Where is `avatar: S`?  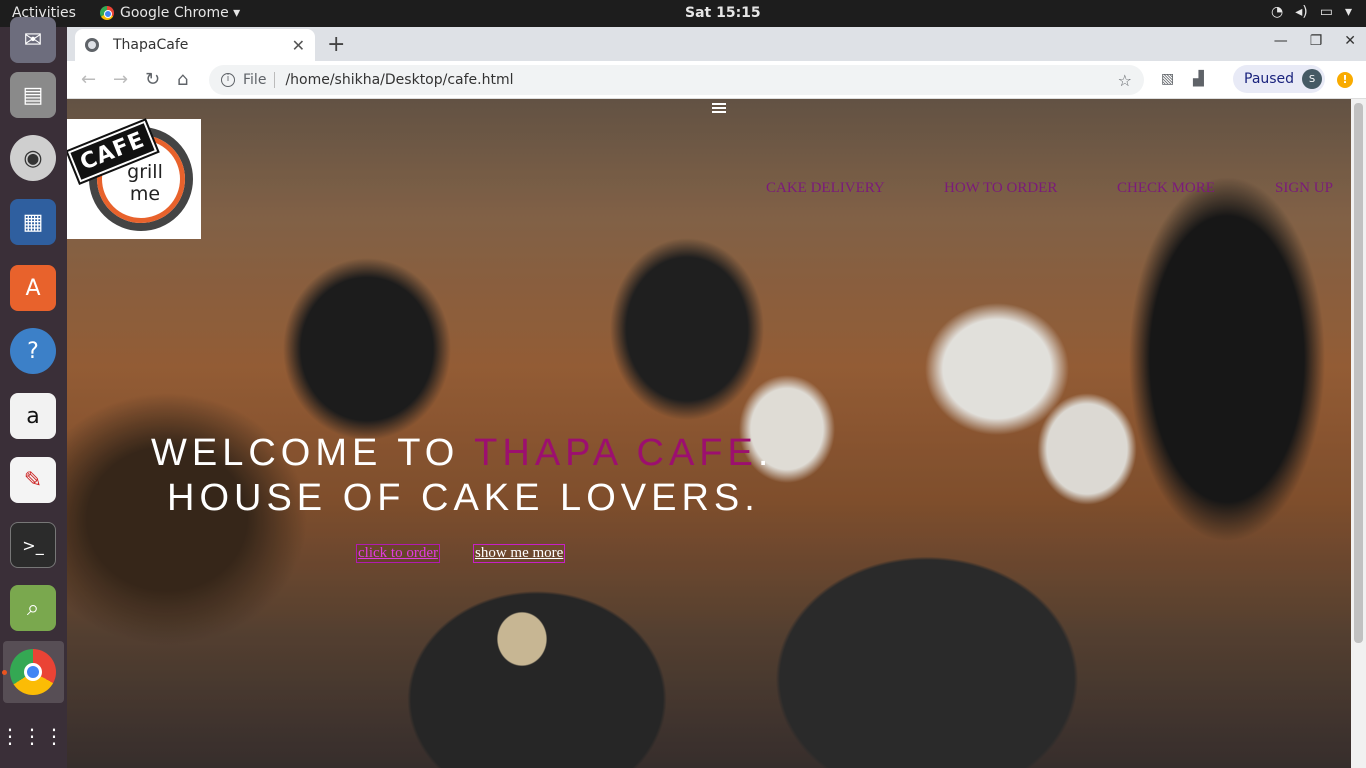 avatar: S is located at coordinates (1312, 79).